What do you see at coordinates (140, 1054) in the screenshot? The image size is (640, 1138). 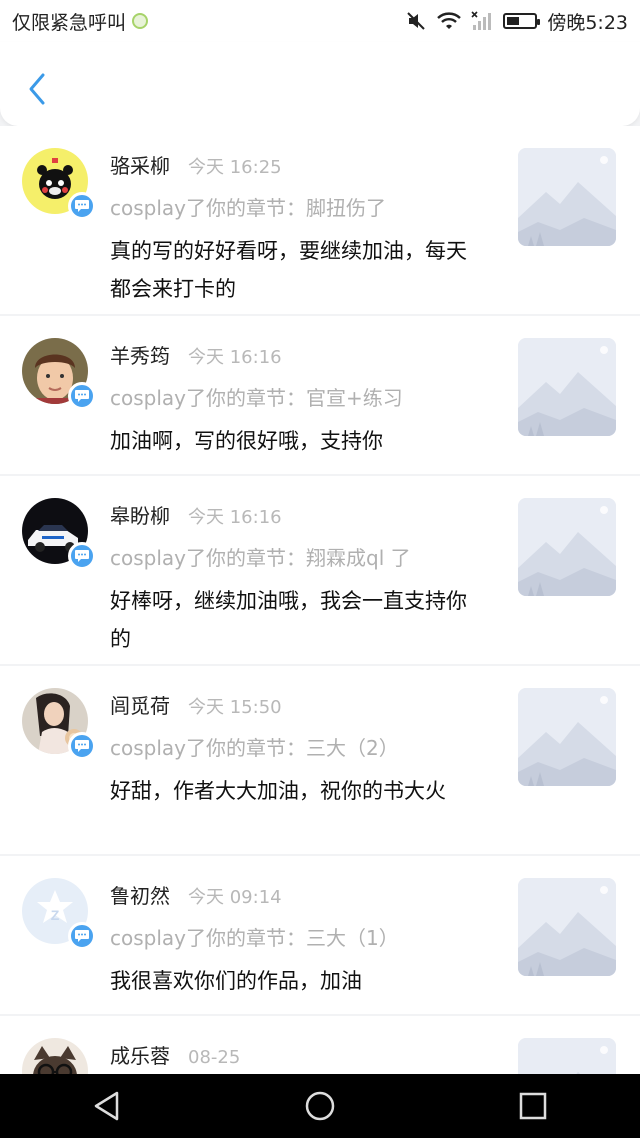 I see `user-name: 成乐蓉` at bounding box center [140, 1054].